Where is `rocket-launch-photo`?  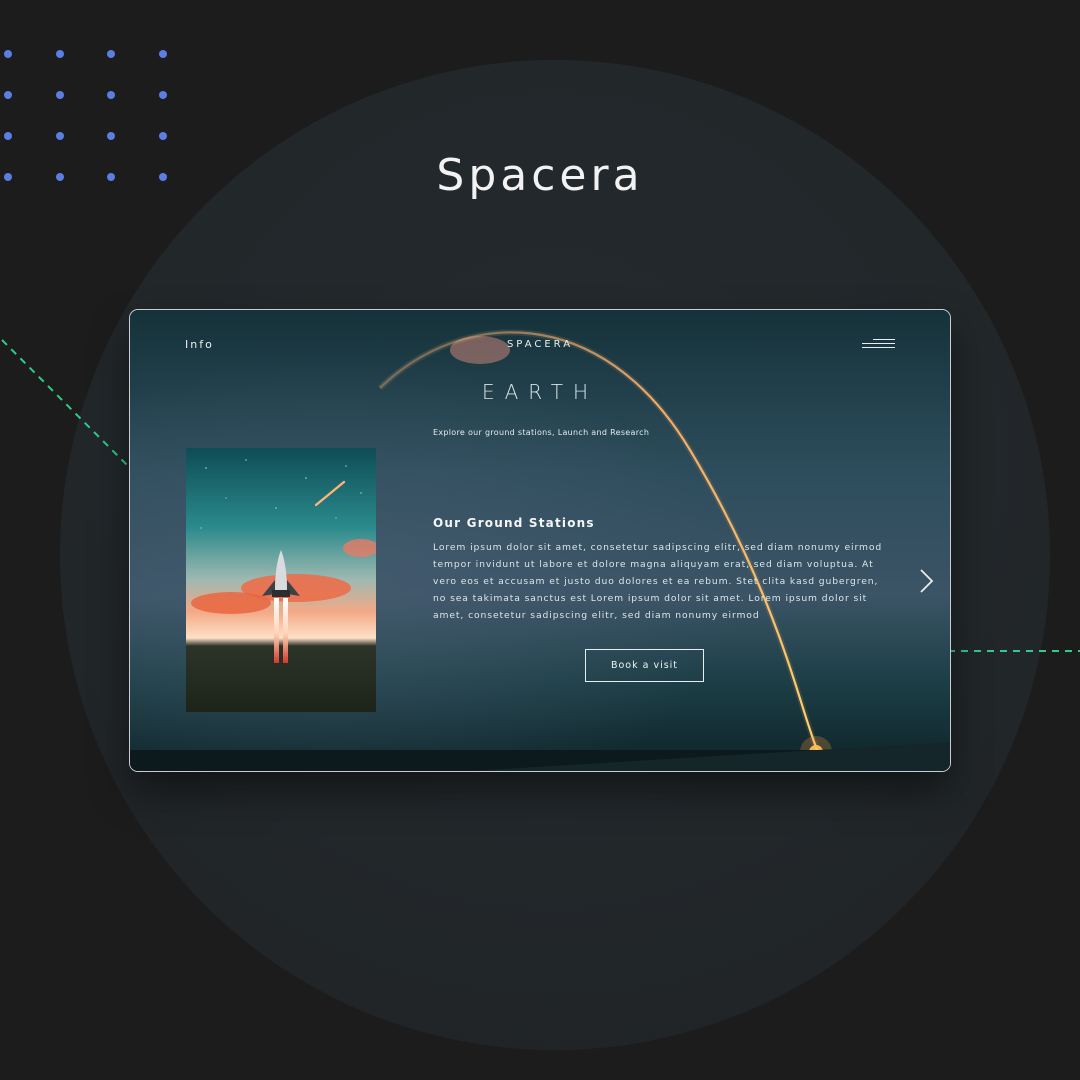 rocket-launch-photo is located at coordinates (281, 580).